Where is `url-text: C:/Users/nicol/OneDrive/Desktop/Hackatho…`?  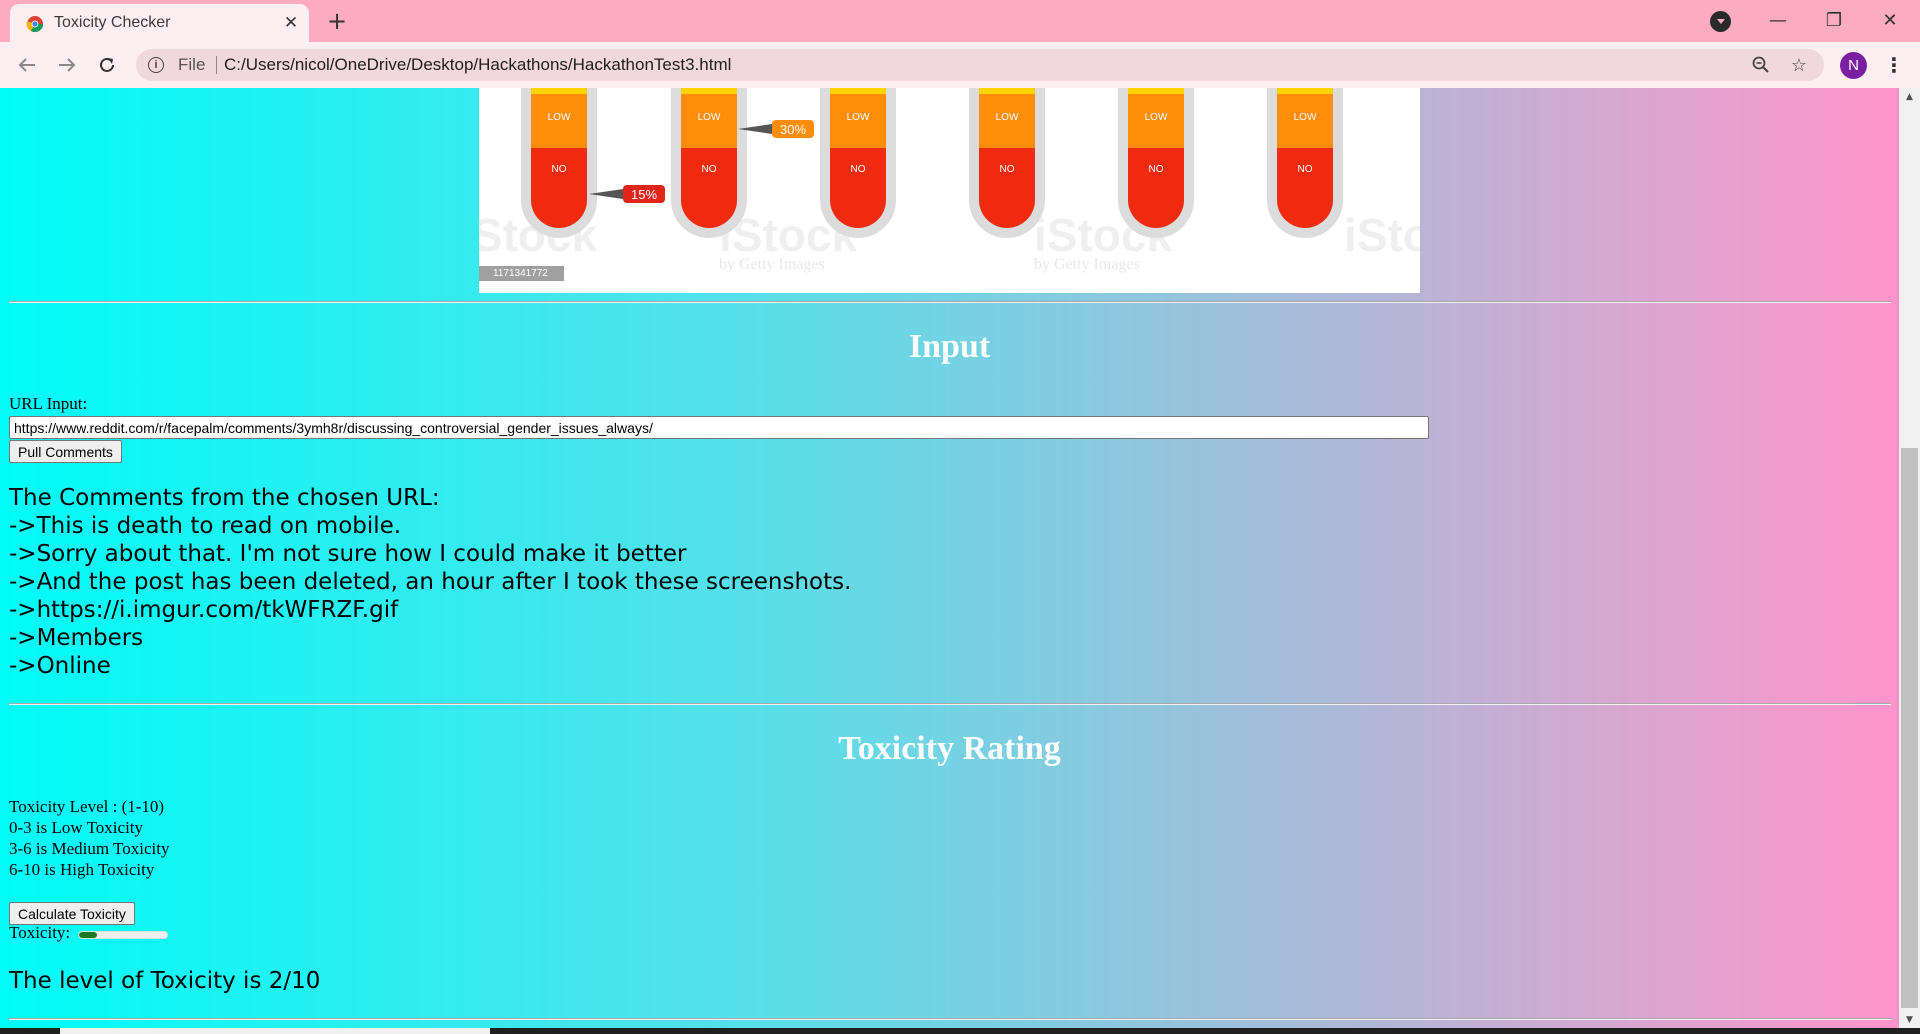 url-text: C:/Users/nicol/OneDrive/Desktop/Hackatho… is located at coordinates (477, 65).